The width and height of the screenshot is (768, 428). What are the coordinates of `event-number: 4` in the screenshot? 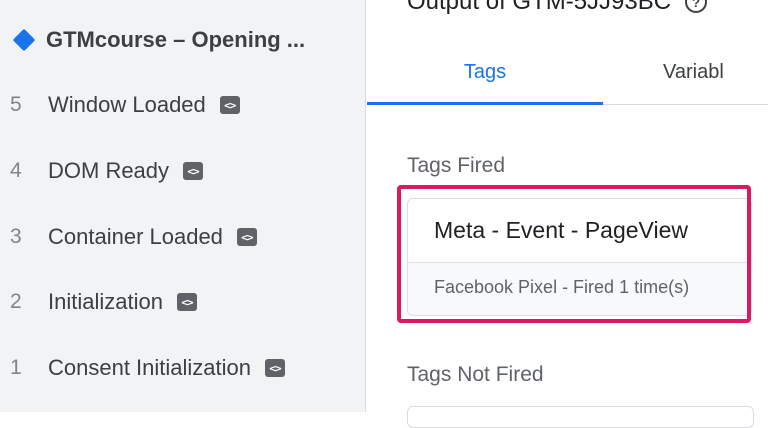 It's located at (16, 170).